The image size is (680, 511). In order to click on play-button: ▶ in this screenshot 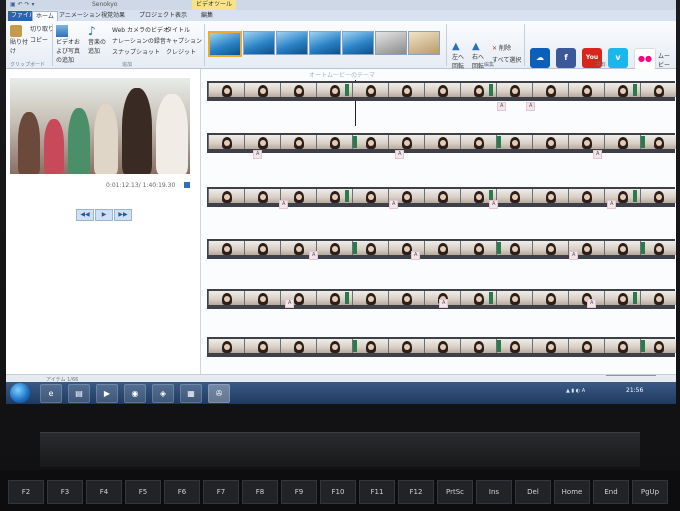, I will do `click(104, 215)`.